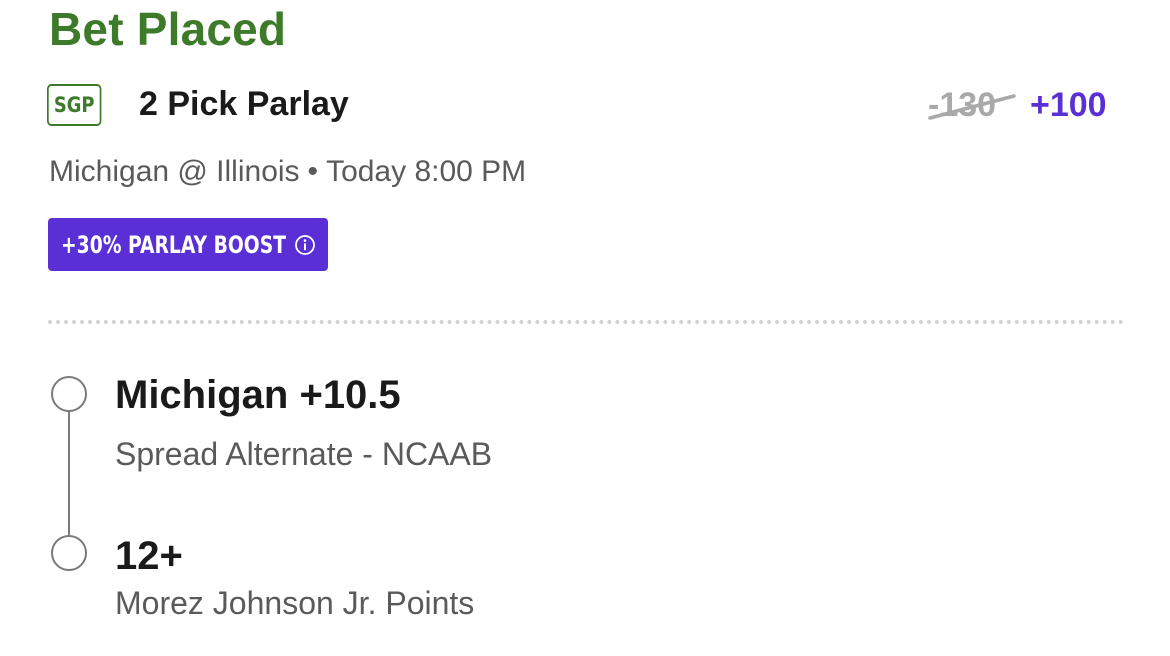 The image size is (1170, 656). Describe the element at coordinates (586, 322) in the screenshot. I see `divider` at that location.